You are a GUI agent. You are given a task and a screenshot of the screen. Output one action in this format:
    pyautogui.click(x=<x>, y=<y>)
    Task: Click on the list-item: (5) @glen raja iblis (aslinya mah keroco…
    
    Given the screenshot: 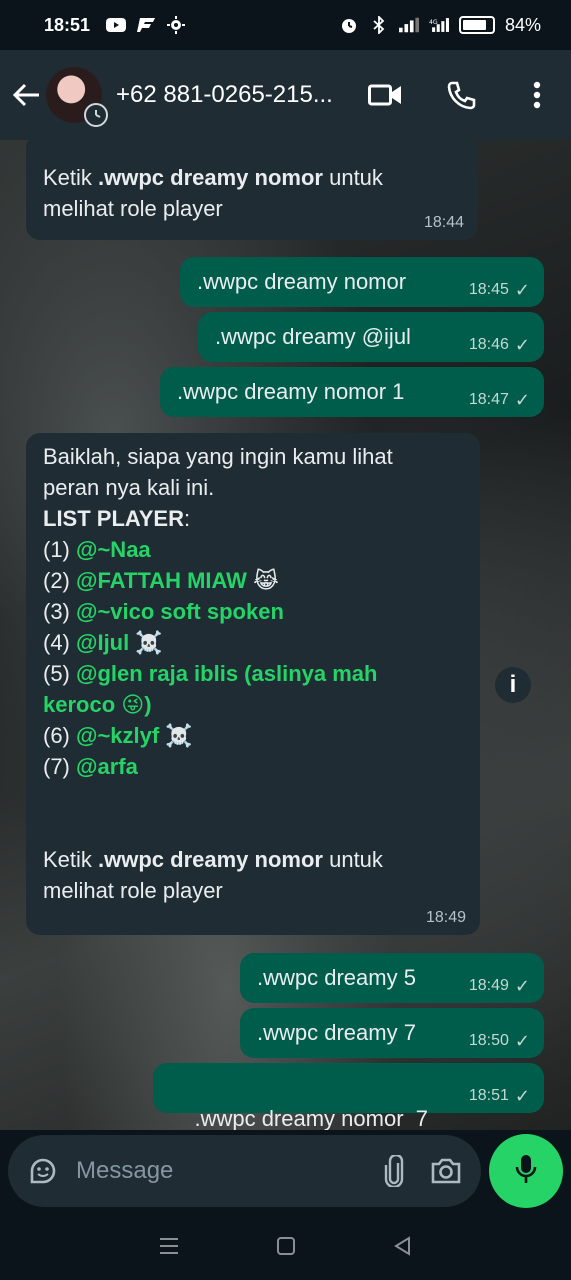 What is the action you would take?
    pyautogui.click(x=210, y=689)
    